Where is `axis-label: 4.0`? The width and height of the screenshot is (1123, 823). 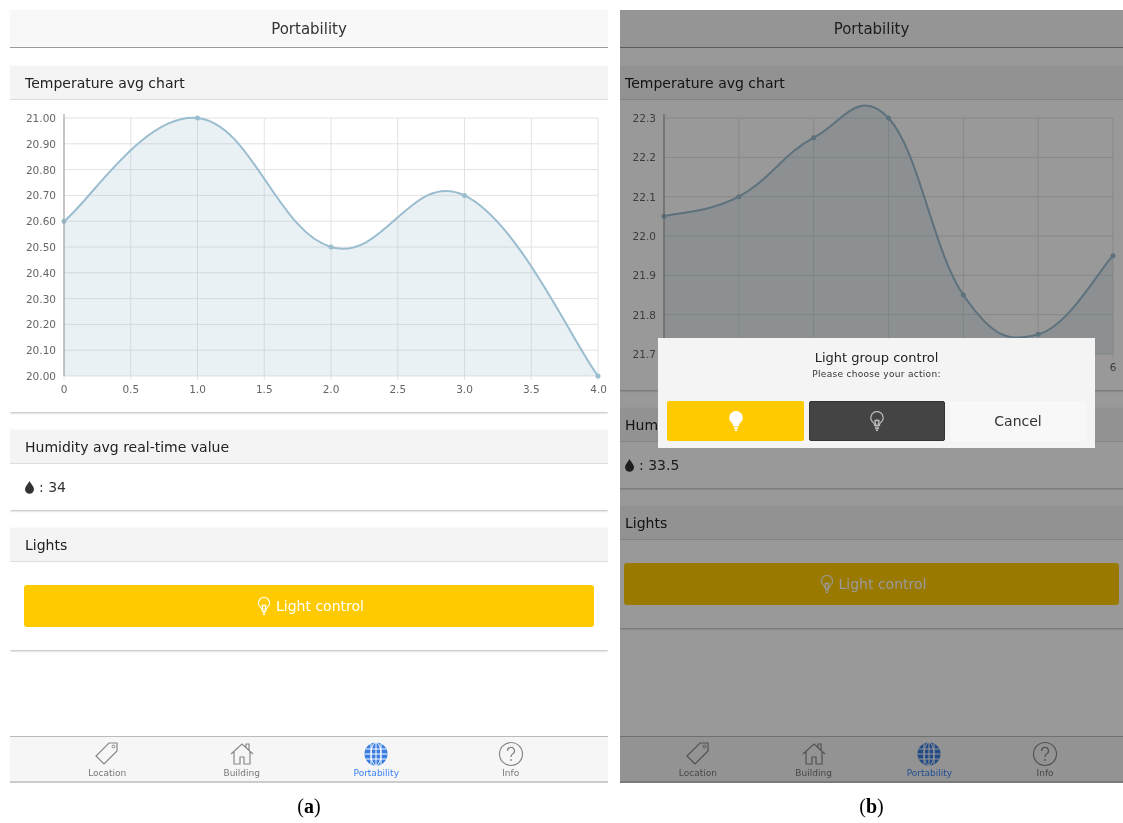 axis-label: 4.0 is located at coordinates (598, 389).